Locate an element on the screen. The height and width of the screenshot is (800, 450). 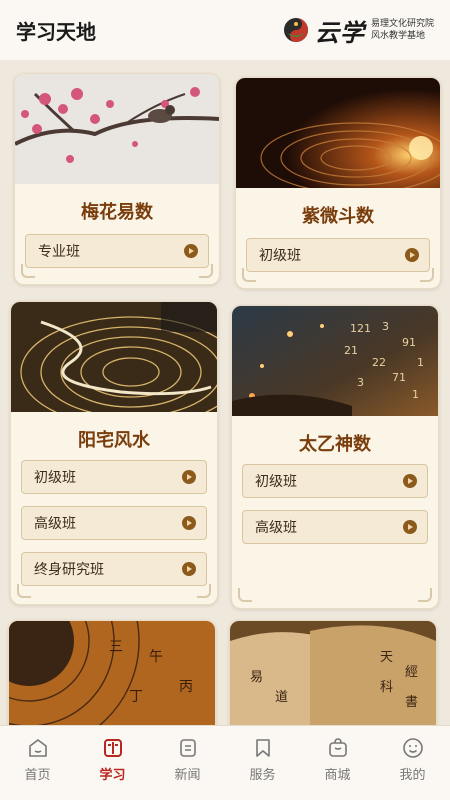
brand-subtitle-line2: 风水教学基地 is located at coordinates (397, 36).